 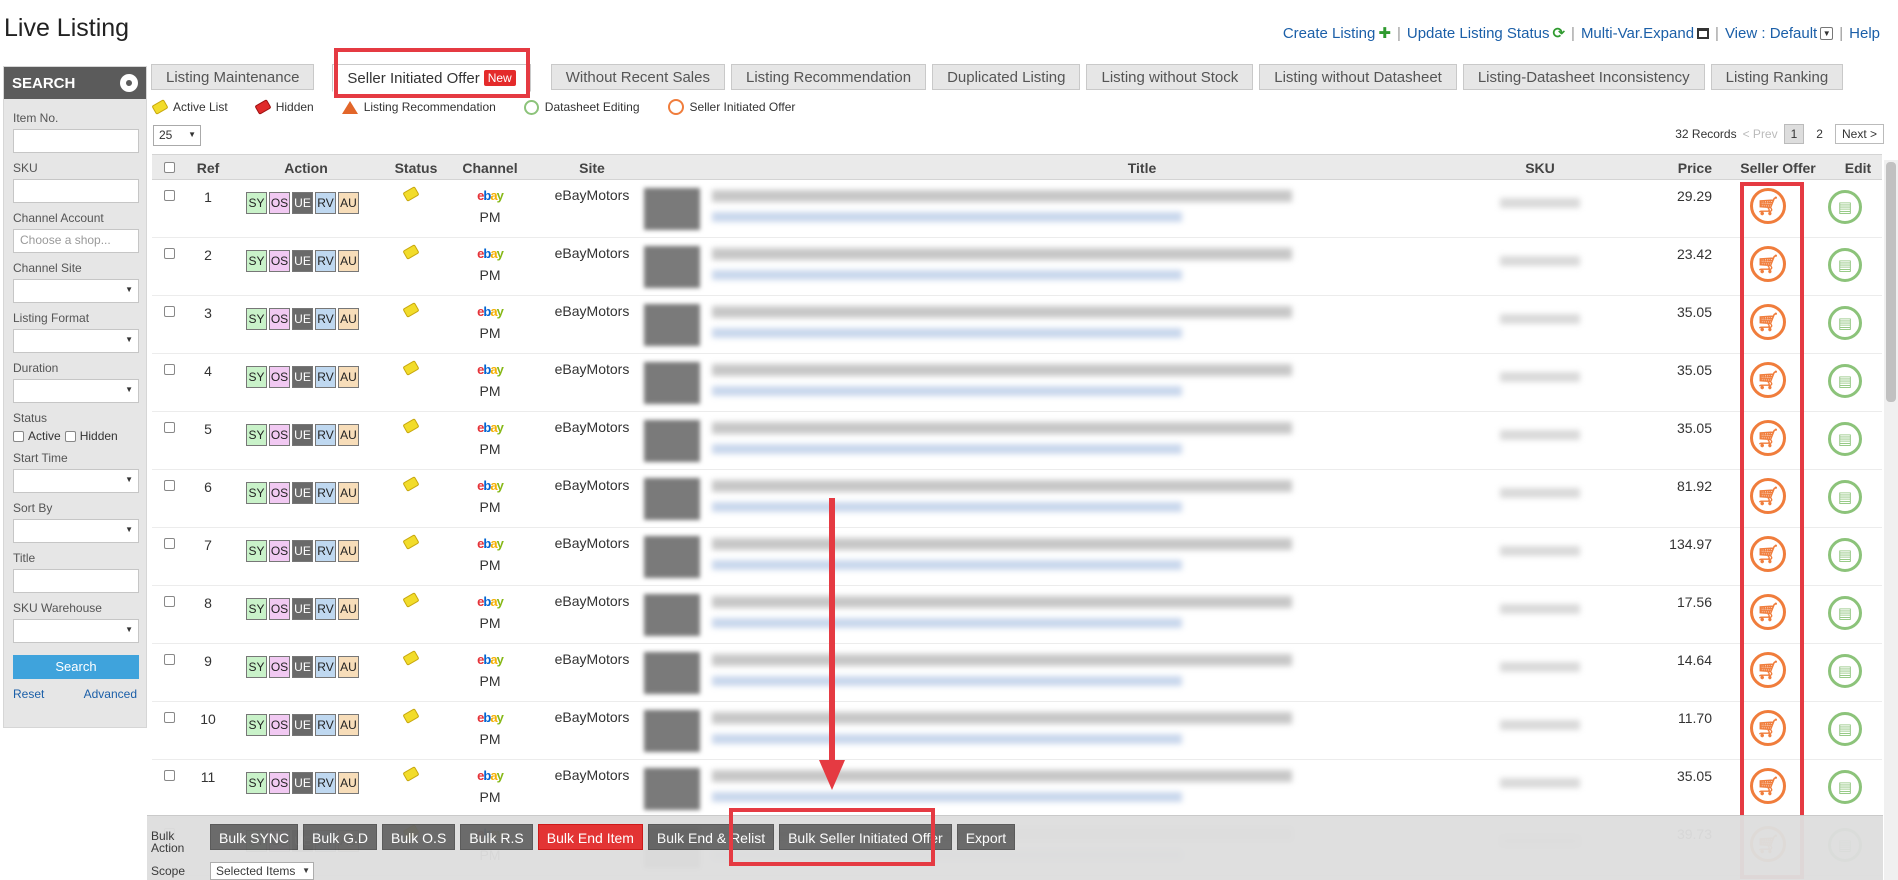 What do you see at coordinates (18, 436) in the screenshot?
I see `active-checkbox` at bounding box center [18, 436].